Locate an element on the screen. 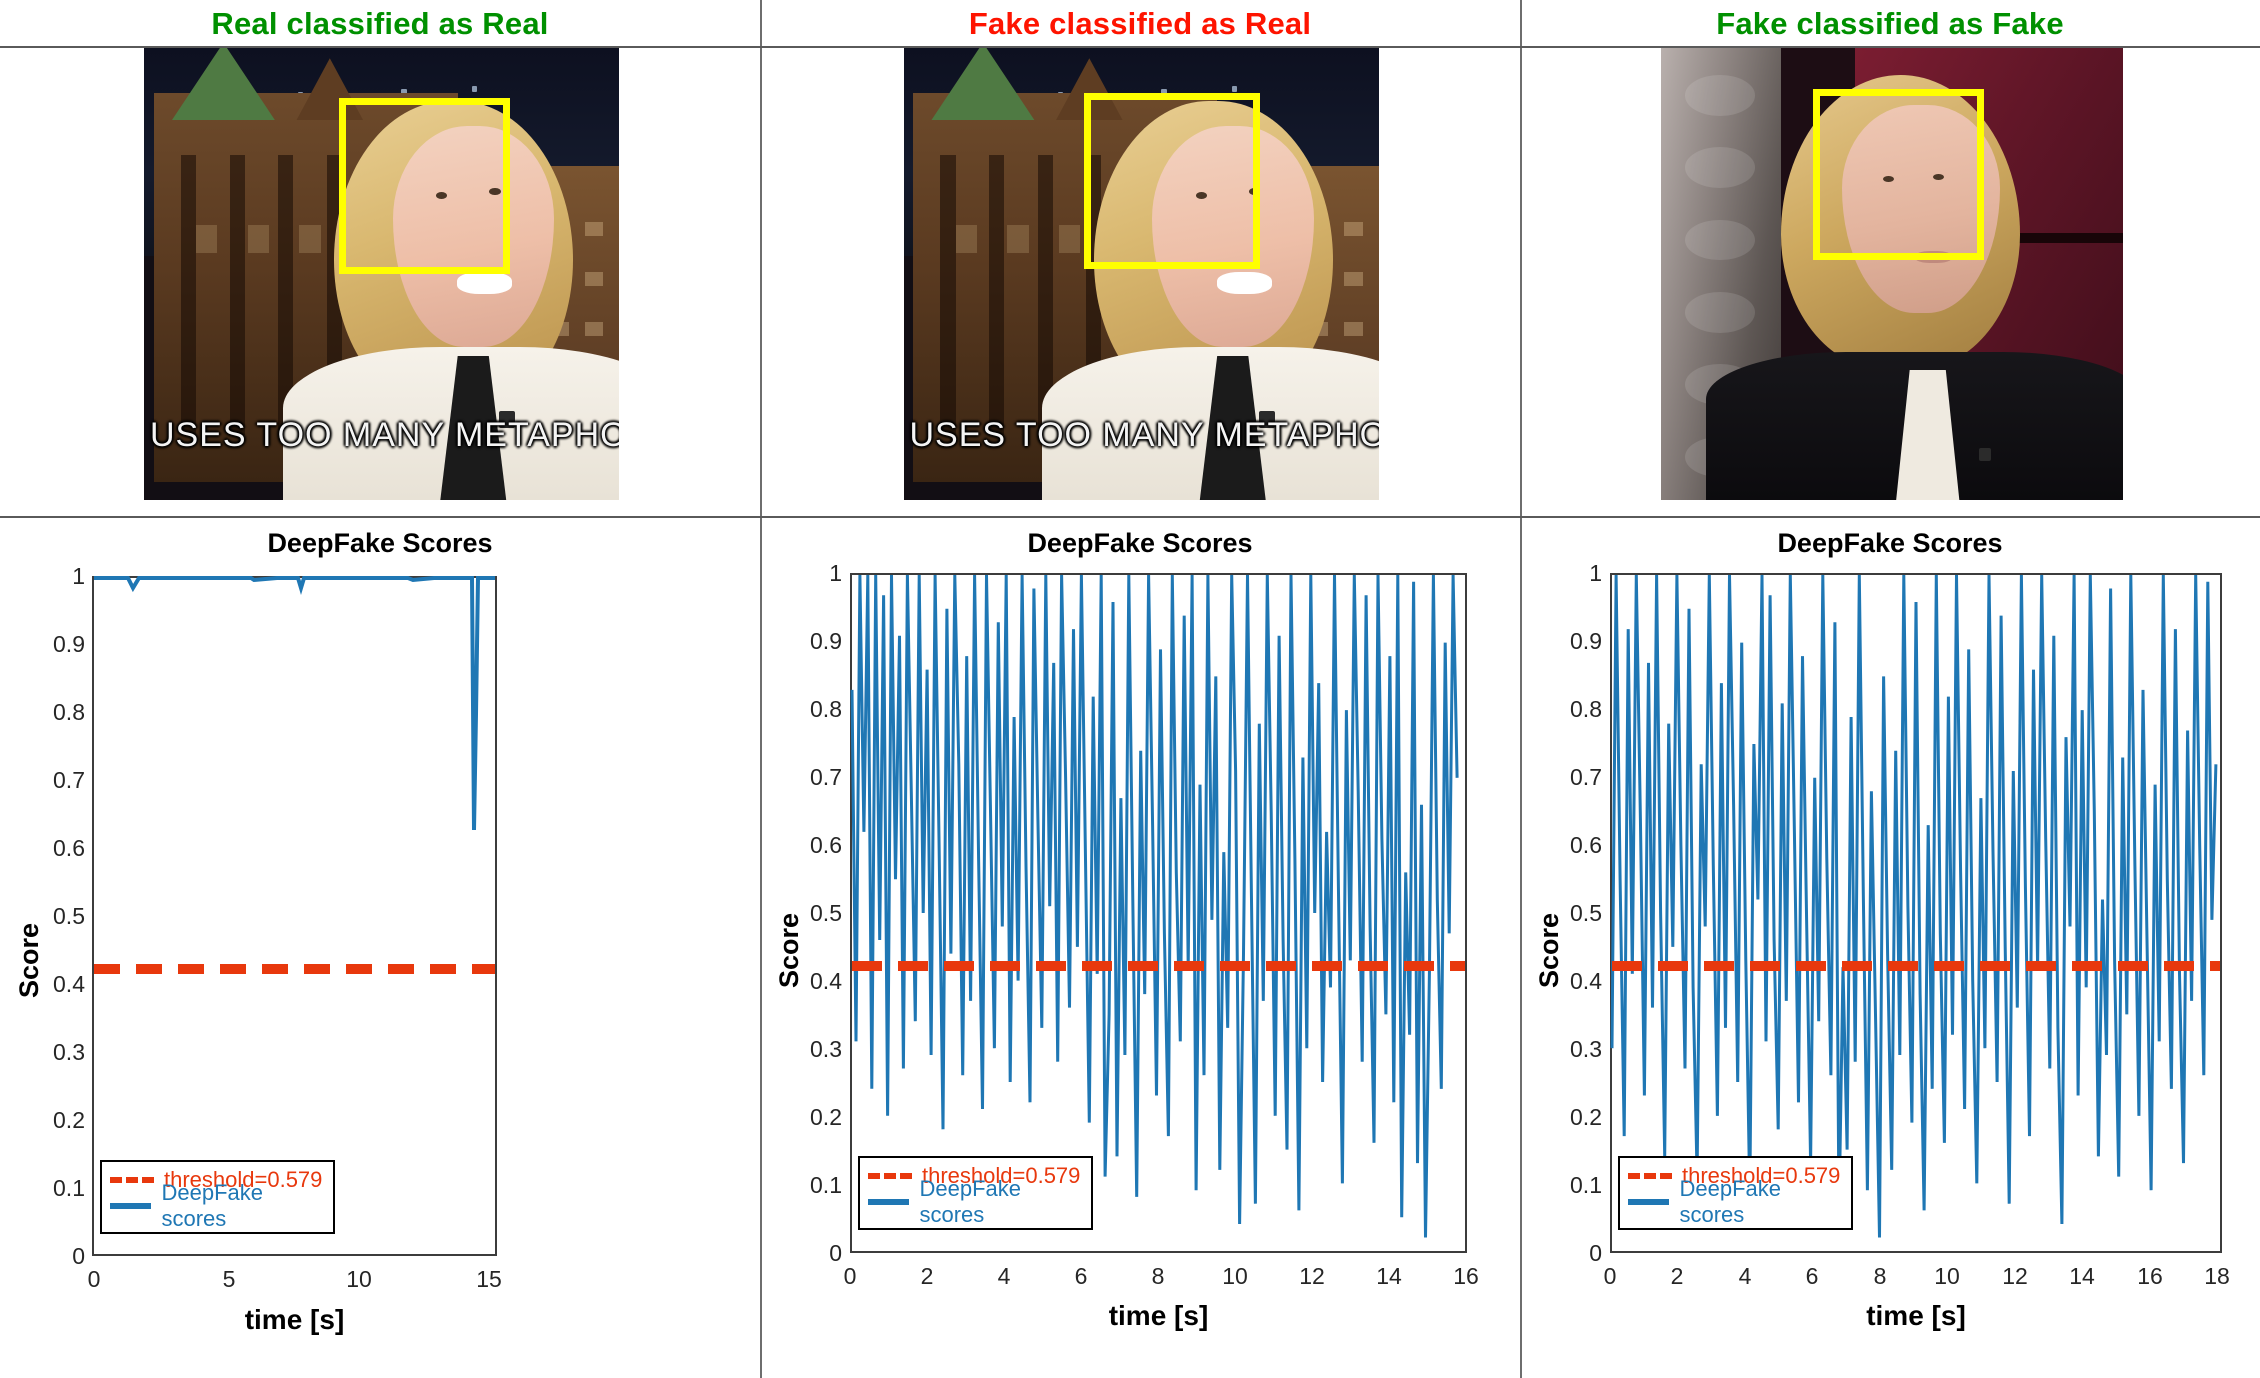 This screenshot has height=1378, width=2260. panel-header-real-real: Real classified as Real is located at coordinates (380, 24).